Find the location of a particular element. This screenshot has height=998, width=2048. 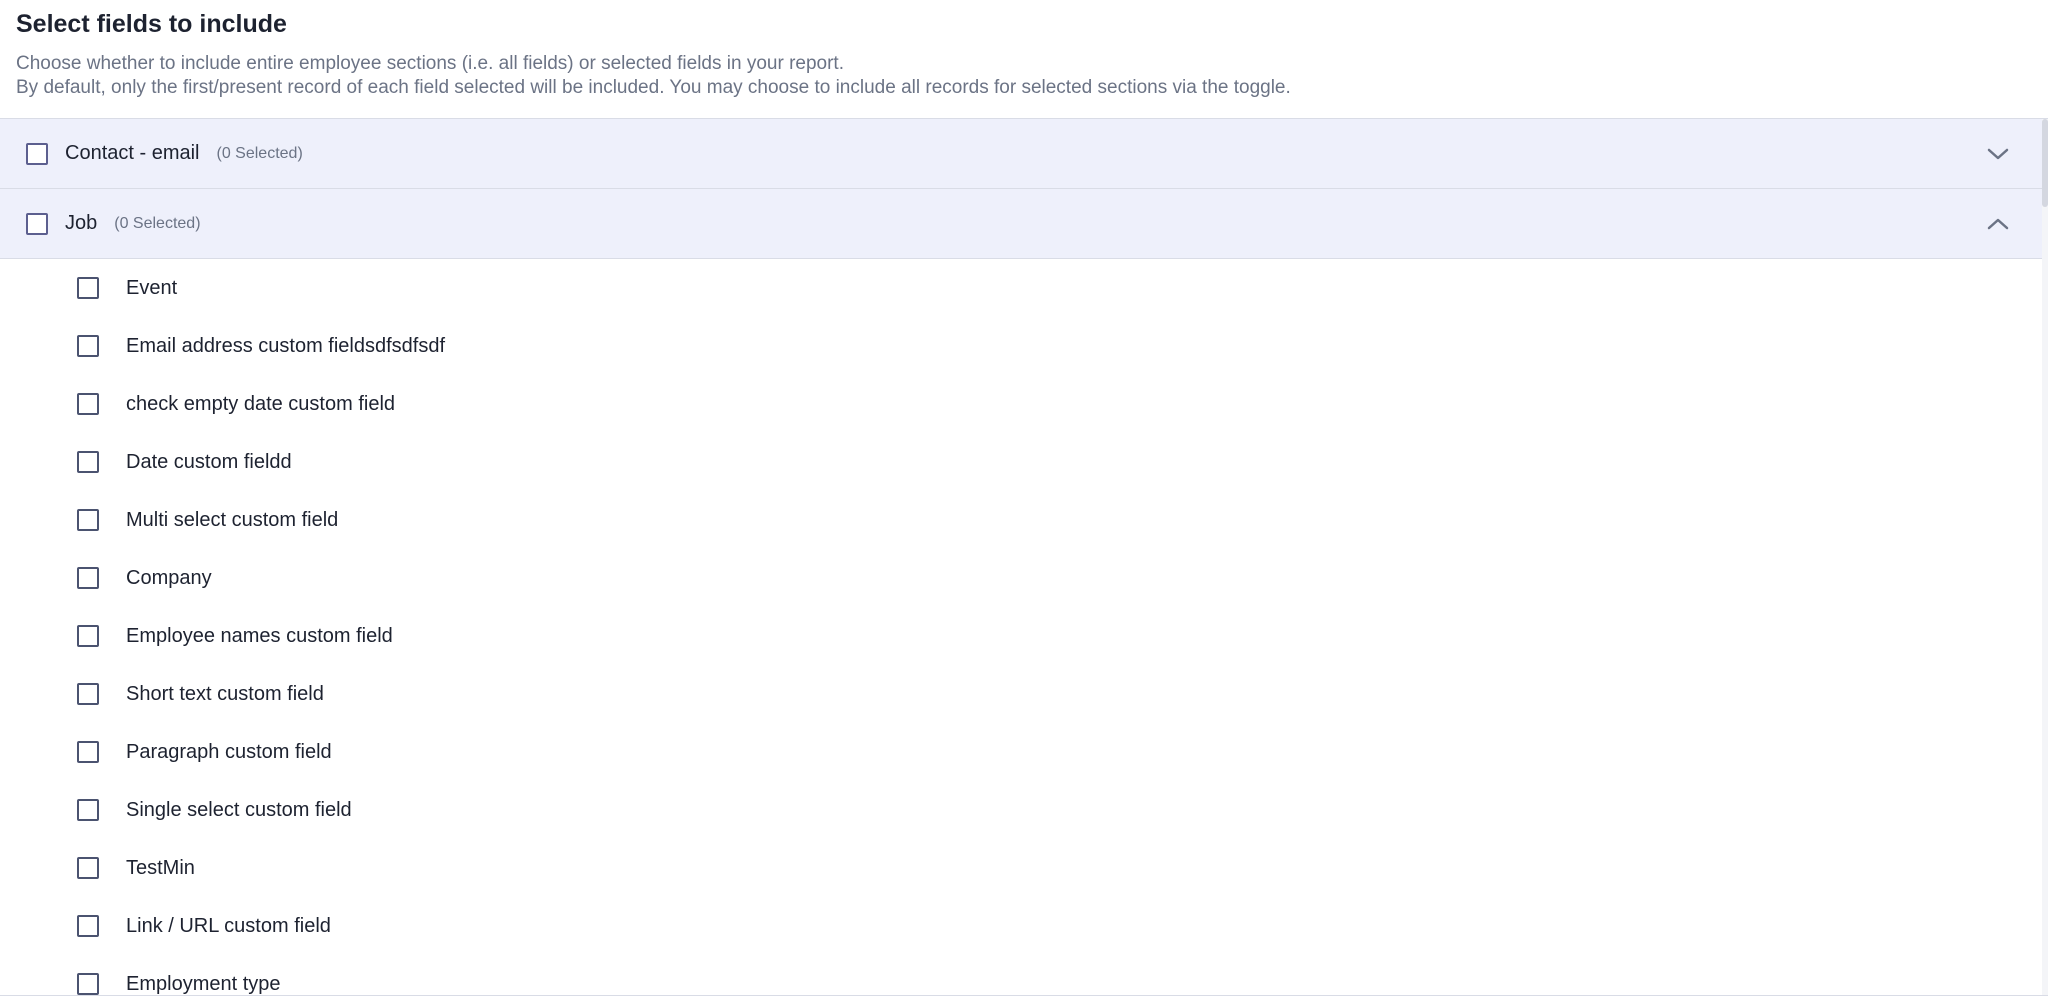

field-label: Employee names custom field is located at coordinates (259, 635).